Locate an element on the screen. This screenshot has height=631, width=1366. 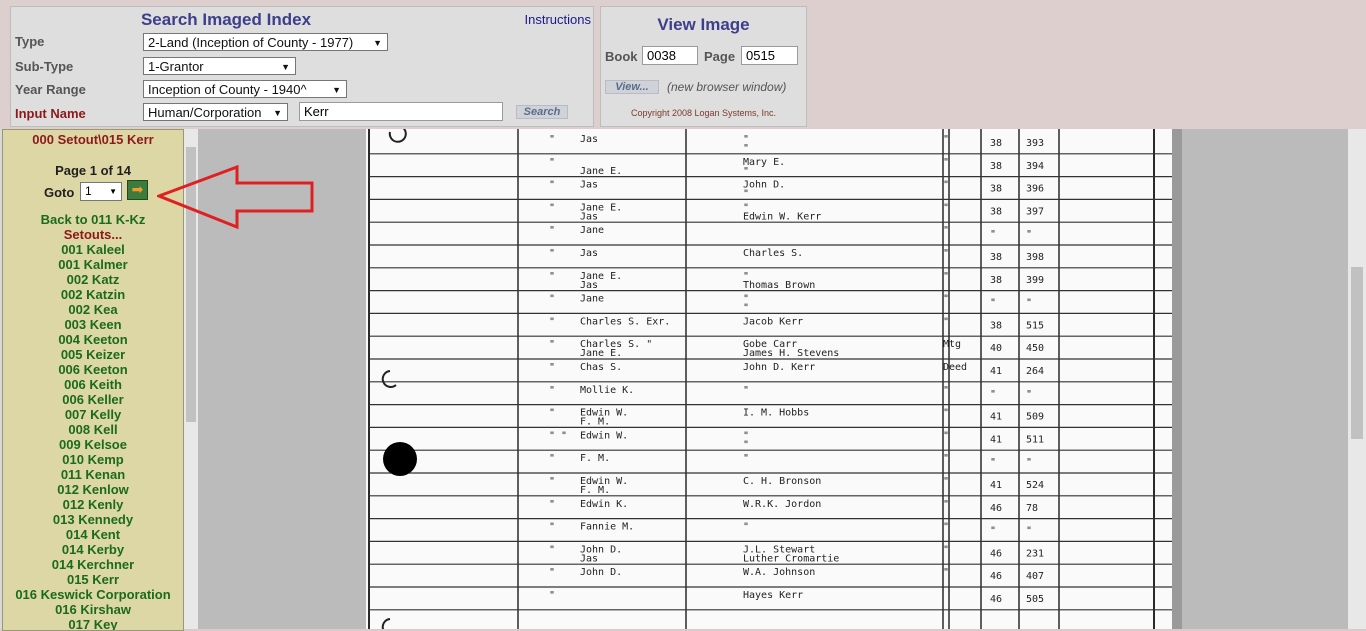
setout-item: 006 Keeton is located at coordinates (93, 369).